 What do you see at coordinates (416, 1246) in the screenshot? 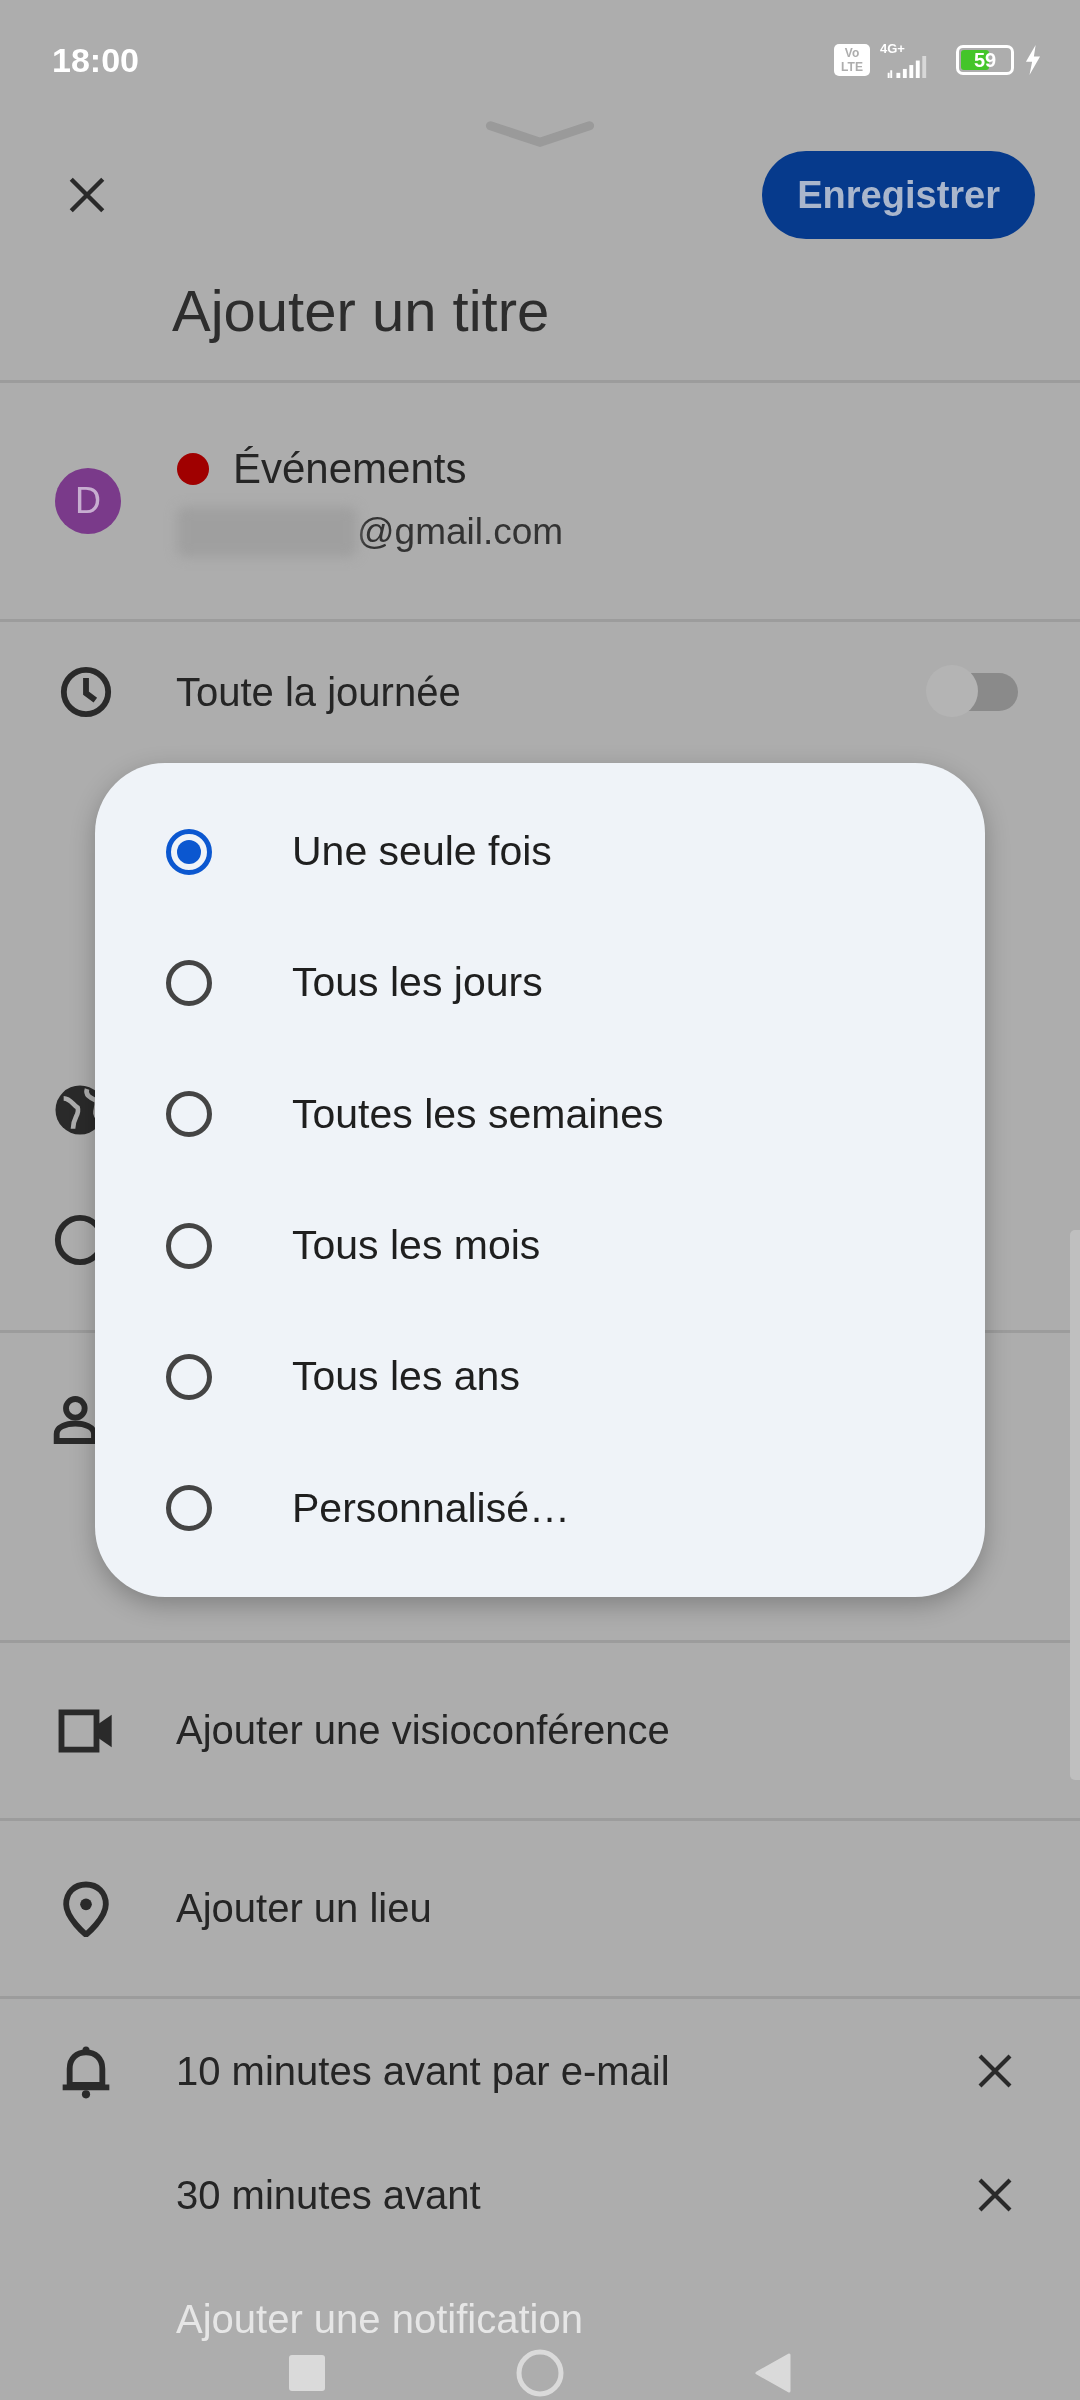
I see `option-label: Tous les mois` at bounding box center [416, 1246].